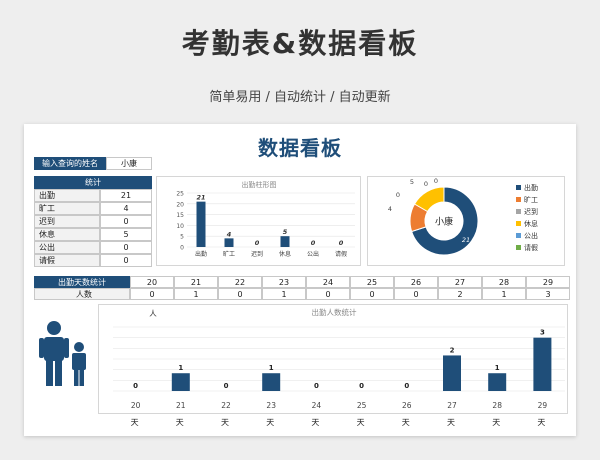  I want to click on day-cell: 22, so click(240, 282).